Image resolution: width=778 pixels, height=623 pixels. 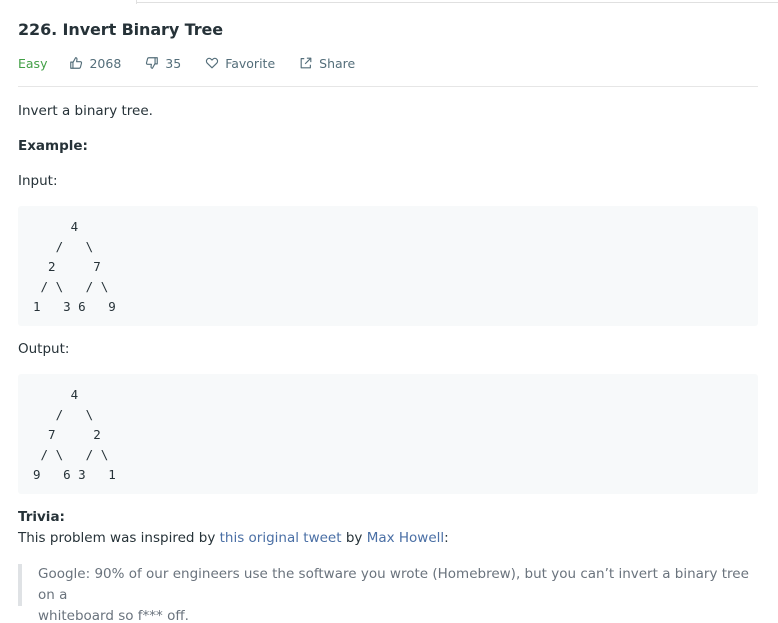 I want to click on meta-divider, so click(x=388, y=86).